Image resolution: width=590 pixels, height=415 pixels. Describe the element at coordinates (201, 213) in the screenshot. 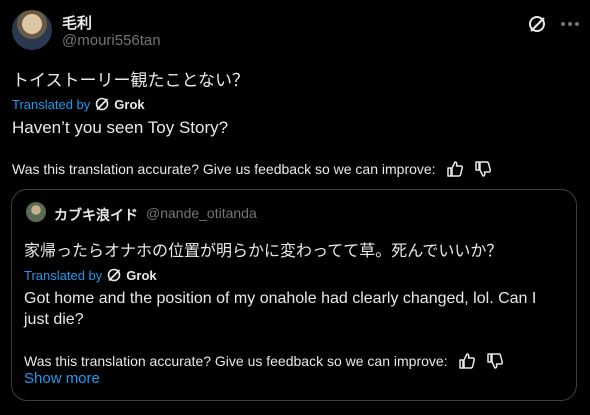

I see `quoted-author-handle: @nande_otitanda` at that location.